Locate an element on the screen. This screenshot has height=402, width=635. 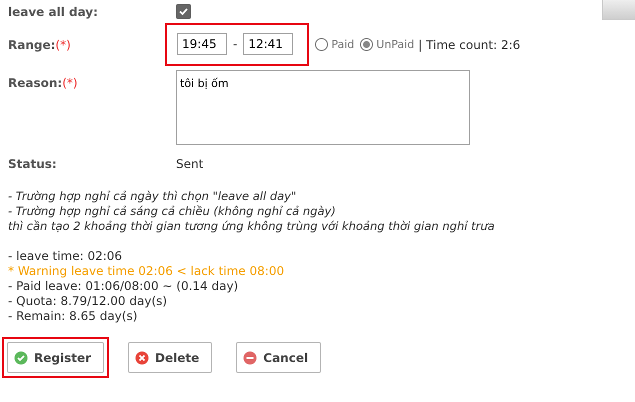
note-text: - Trường hợp nghỉ cả ngày thì chọn "leave all day" is located at coordinates (153, 196).